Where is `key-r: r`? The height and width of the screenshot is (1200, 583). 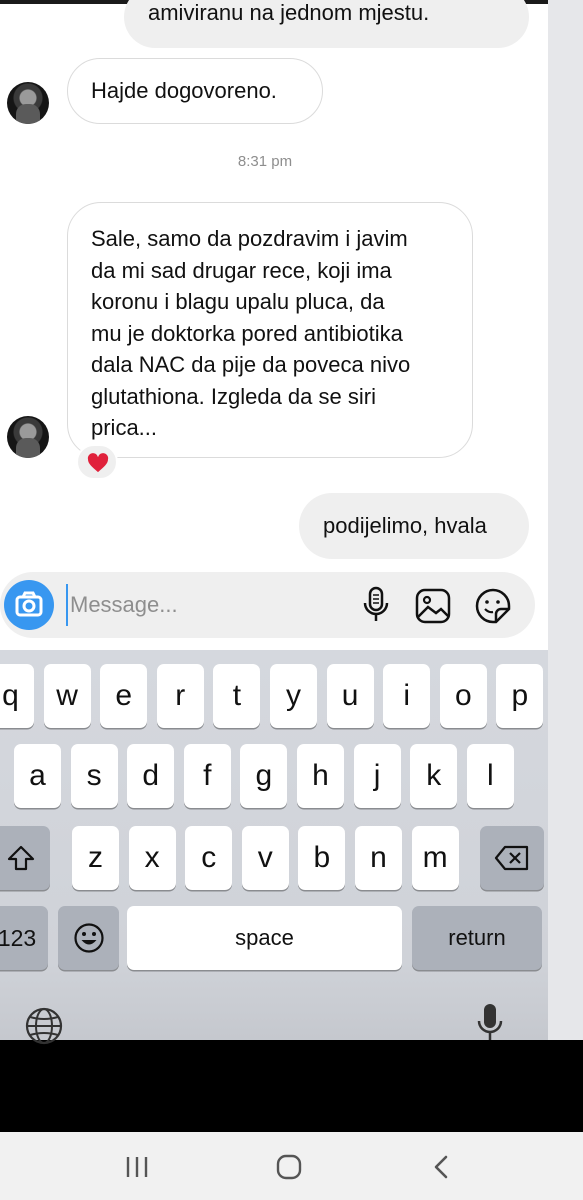
key-r: r is located at coordinates (180, 696).